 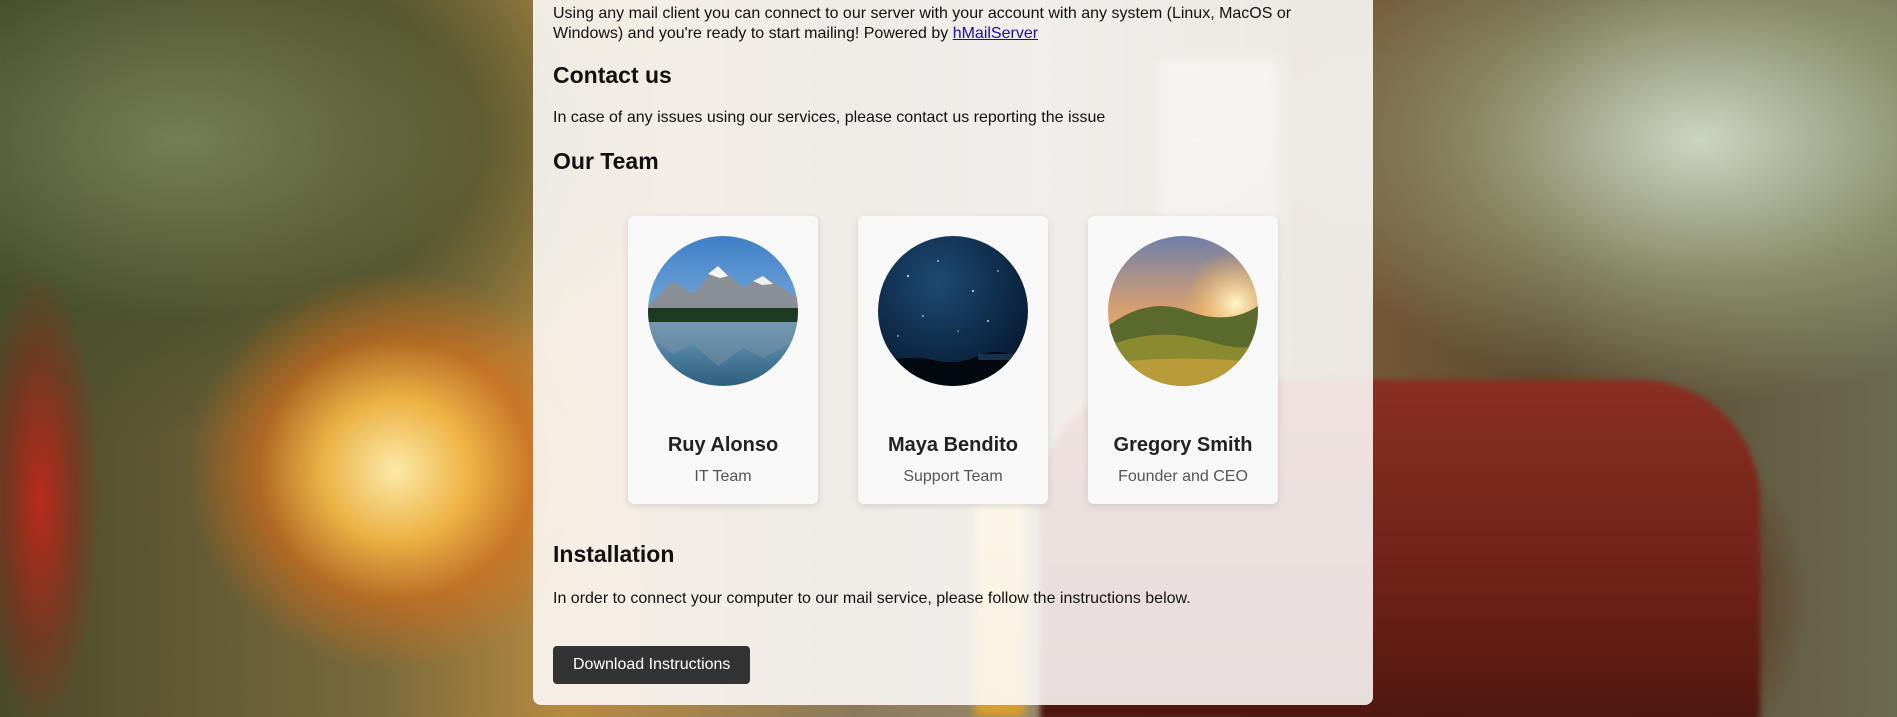 I want to click on member-name: Maya Bendito, so click(x=953, y=445).